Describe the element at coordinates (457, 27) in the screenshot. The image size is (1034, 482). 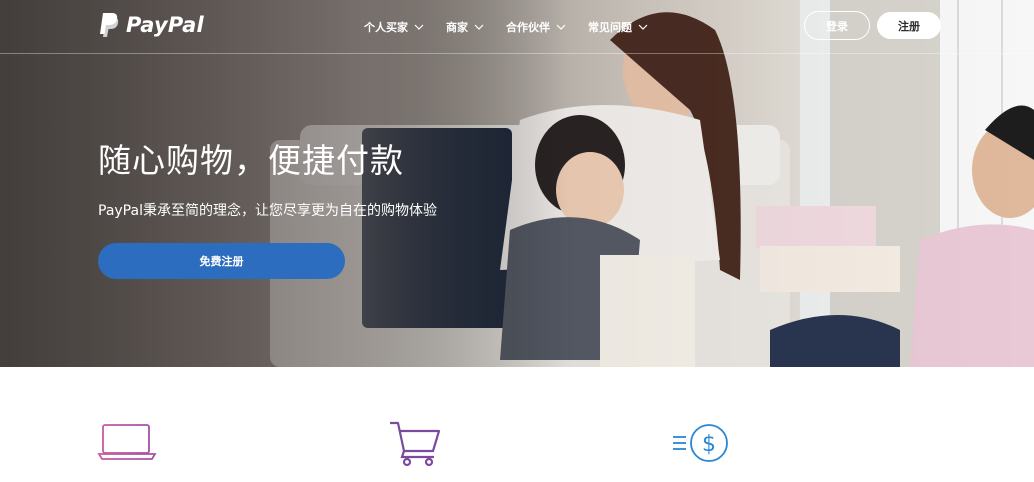
I see `menu-item-label: 商家` at that location.